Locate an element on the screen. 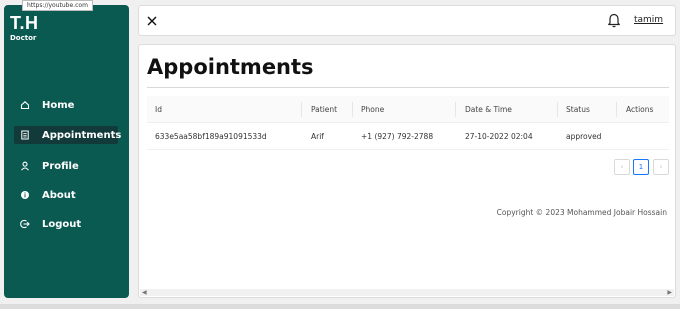 Image resolution: width=680 pixels, height=309 pixels. scroll-left-icon: ◀ is located at coordinates (144, 292).